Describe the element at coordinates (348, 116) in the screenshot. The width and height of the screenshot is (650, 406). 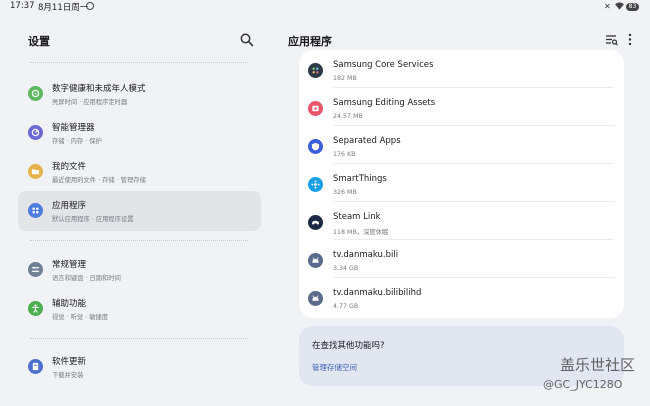
I see `app-size: 24.57 MB` at that location.